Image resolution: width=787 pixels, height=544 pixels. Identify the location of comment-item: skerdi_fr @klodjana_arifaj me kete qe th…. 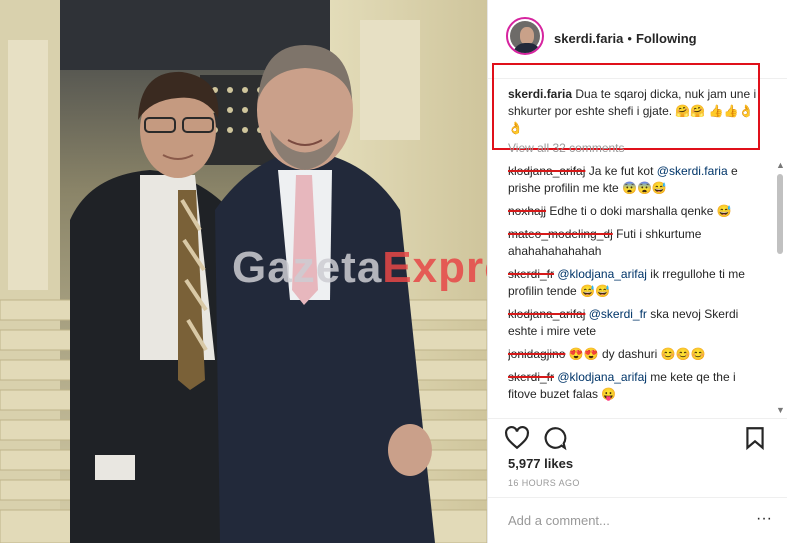
(637, 386).